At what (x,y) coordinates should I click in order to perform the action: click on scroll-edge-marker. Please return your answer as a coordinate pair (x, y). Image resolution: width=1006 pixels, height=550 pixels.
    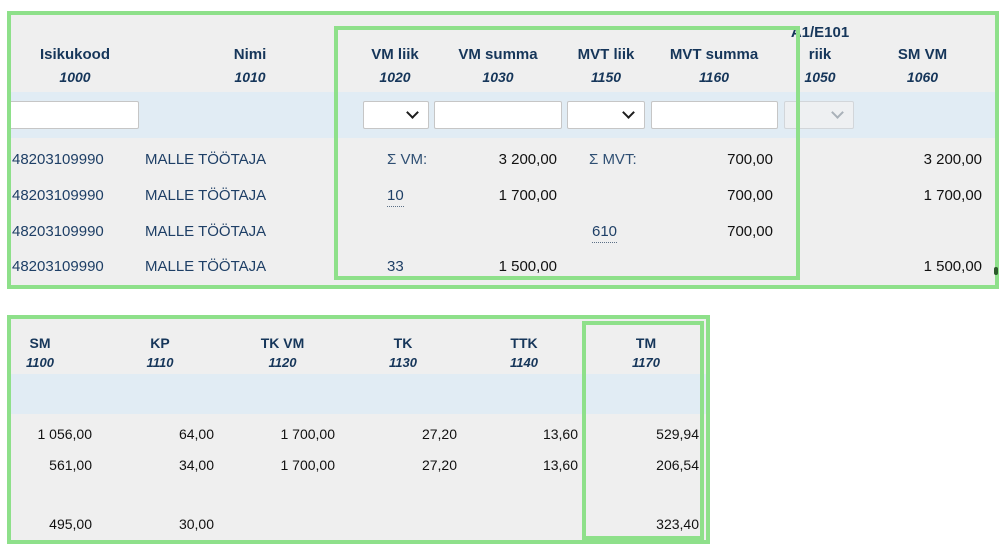
    Looking at the image, I should click on (996, 271).